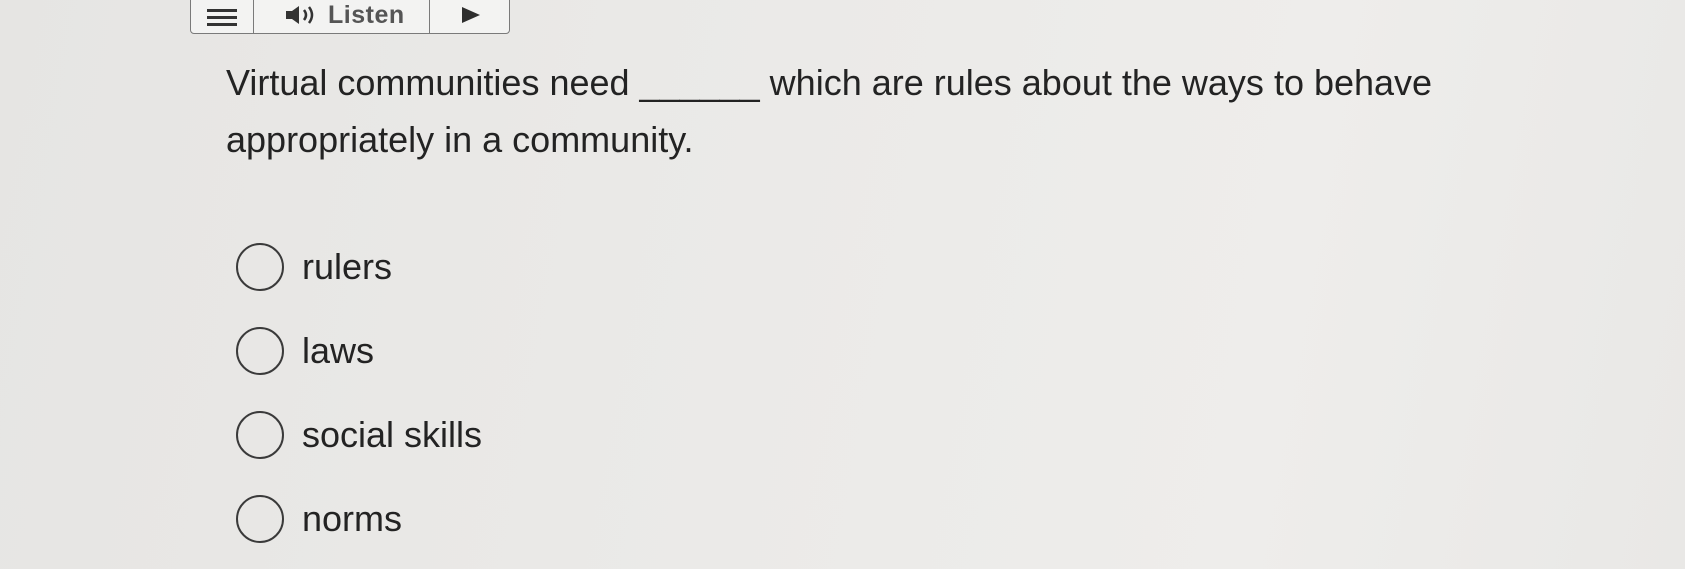 The height and width of the screenshot is (569, 1685). Describe the element at coordinates (347, 266) in the screenshot. I see `option-label: rulers` at that location.